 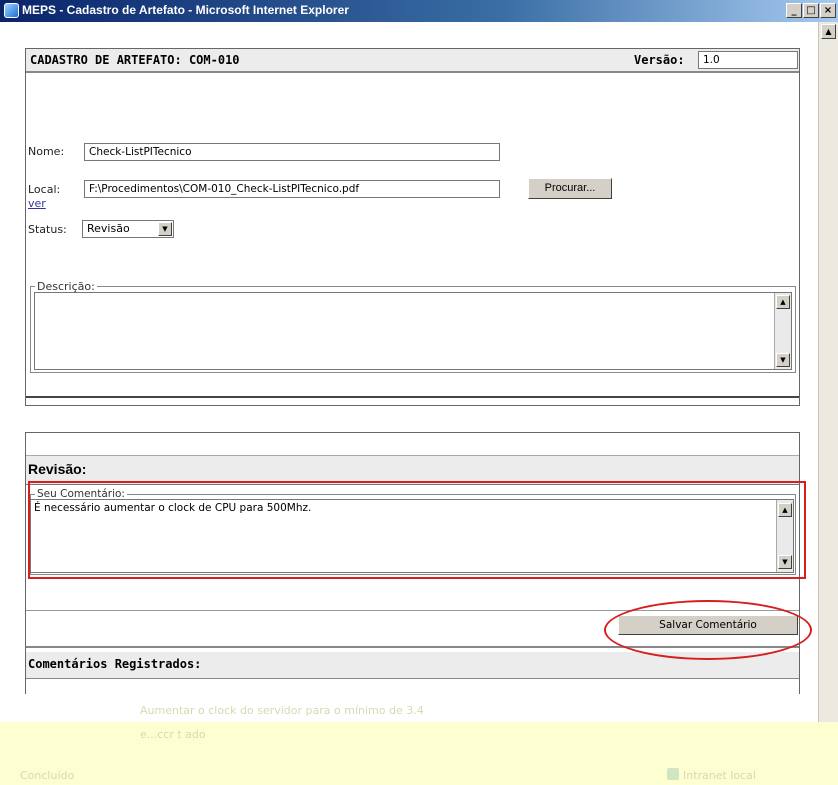 What do you see at coordinates (828, 10) in the screenshot?
I see `close-button: ×` at bounding box center [828, 10].